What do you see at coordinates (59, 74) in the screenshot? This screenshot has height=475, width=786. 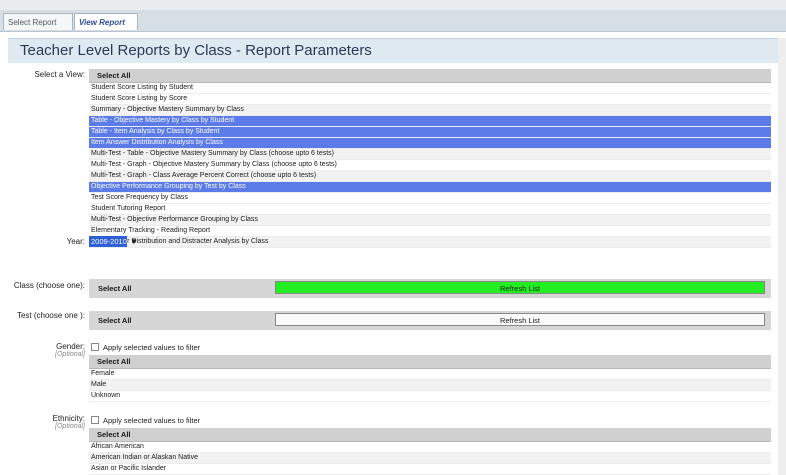 I see `select-view-label: Select a View:` at bounding box center [59, 74].